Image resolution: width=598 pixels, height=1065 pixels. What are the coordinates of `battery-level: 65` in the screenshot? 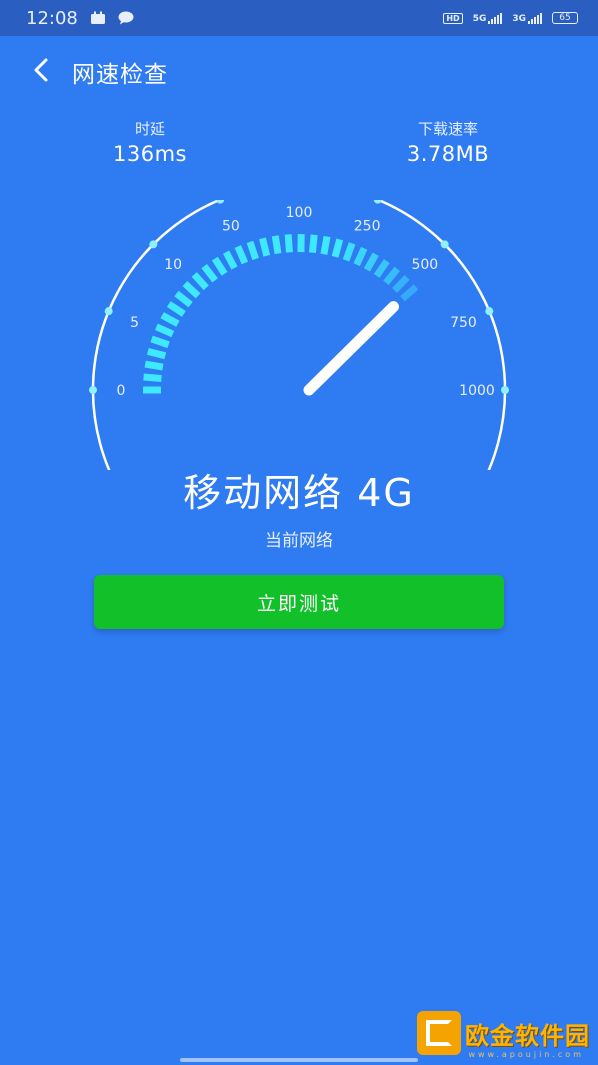 It's located at (565, 18).